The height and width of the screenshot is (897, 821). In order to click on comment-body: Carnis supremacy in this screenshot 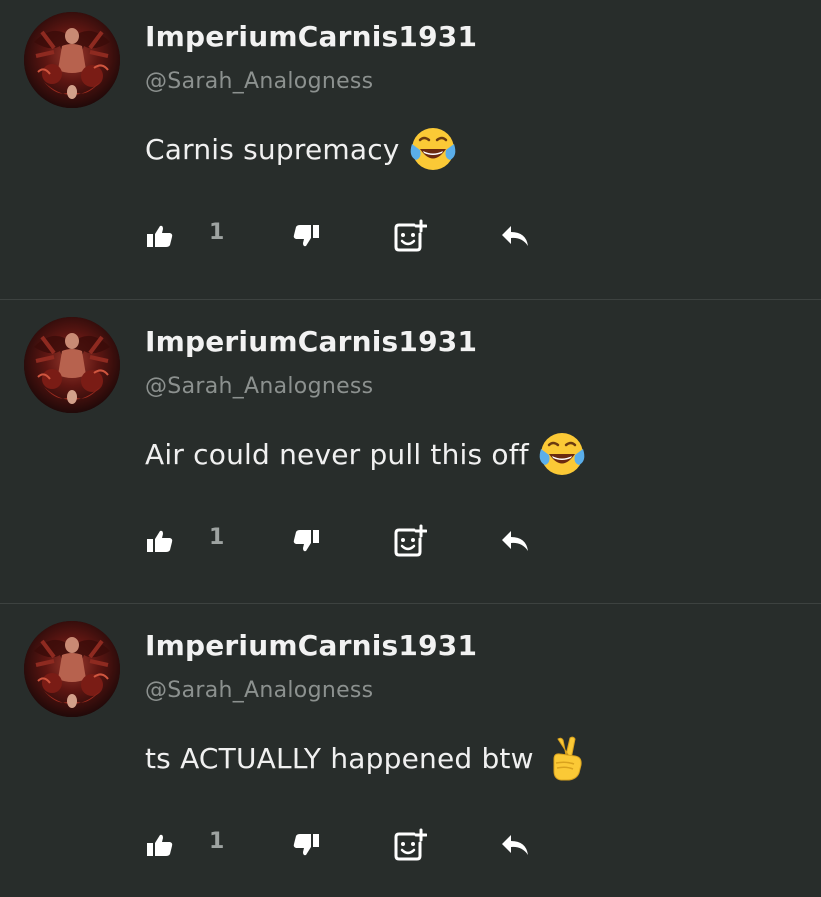, I will do `click(301, 149)`.